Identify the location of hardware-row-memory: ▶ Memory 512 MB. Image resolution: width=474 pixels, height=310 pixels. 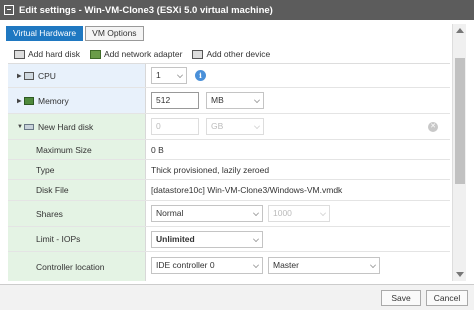
(229, 101).